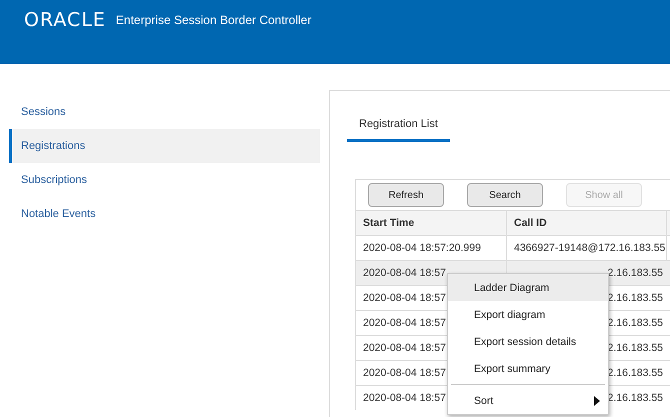 The image size is (670, 417). What do you see at coordinates (422, 248) in the screenshot?
I see `table-cell: 2020-08-04 18:57:20.999` at bounding box center [422, 248].